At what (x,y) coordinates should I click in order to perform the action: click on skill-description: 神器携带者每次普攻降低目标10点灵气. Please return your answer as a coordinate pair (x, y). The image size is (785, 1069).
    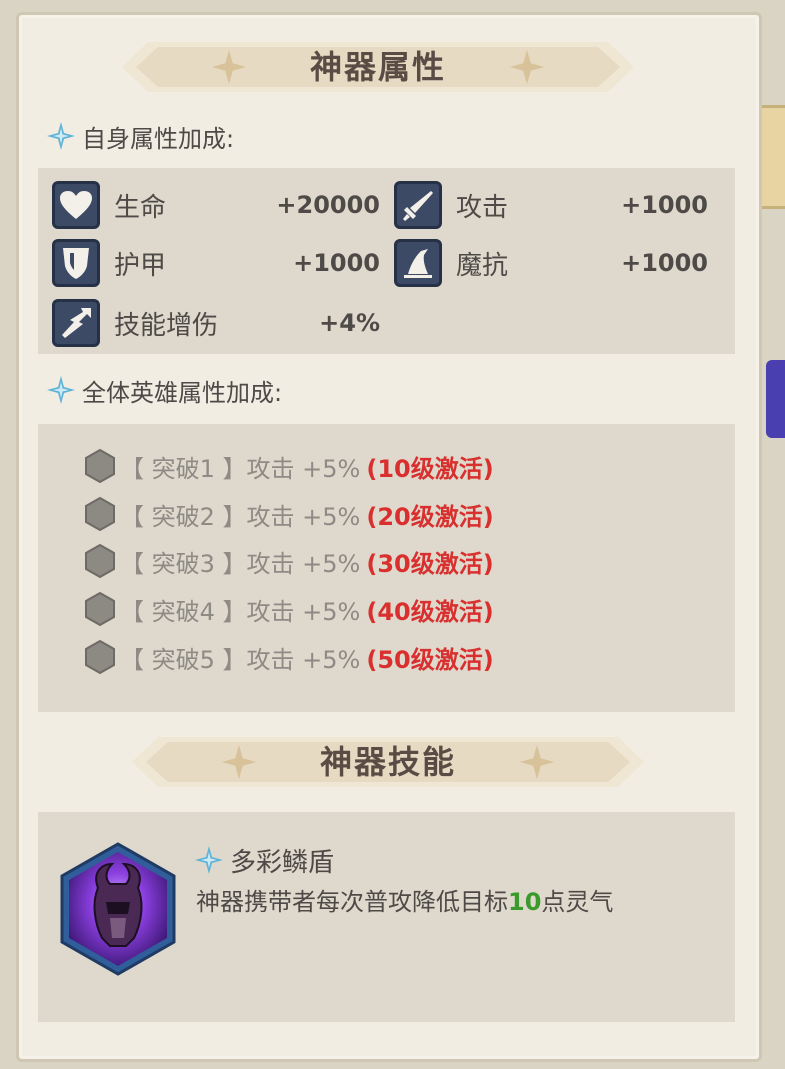
    Looking at the image, I should click on (405, 902).